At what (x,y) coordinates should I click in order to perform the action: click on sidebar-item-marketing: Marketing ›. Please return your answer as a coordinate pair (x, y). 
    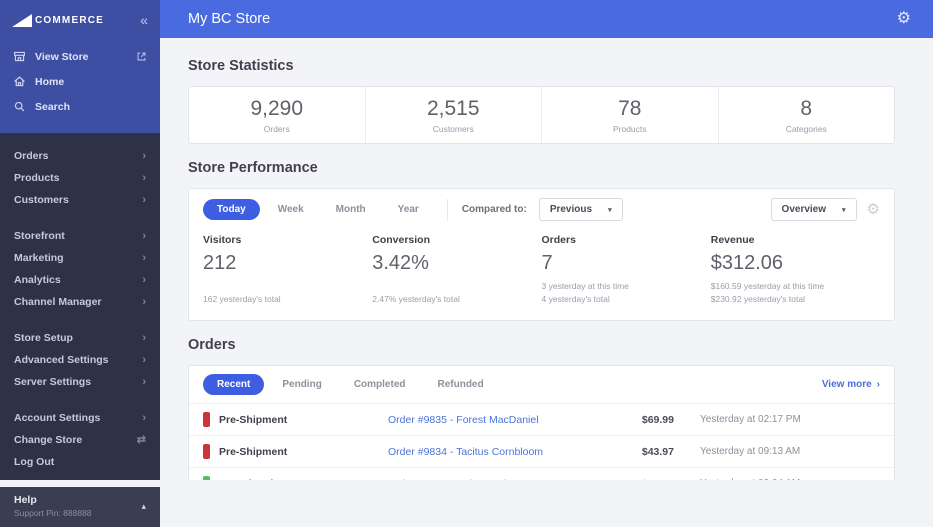
    Looking at the image, I should click on (80, 258).